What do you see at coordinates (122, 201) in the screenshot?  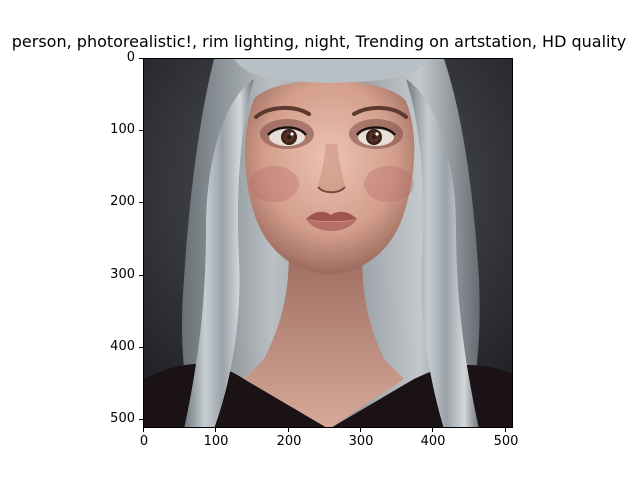 I see `y-tick-label: 200` at bounding box center [122, 201].